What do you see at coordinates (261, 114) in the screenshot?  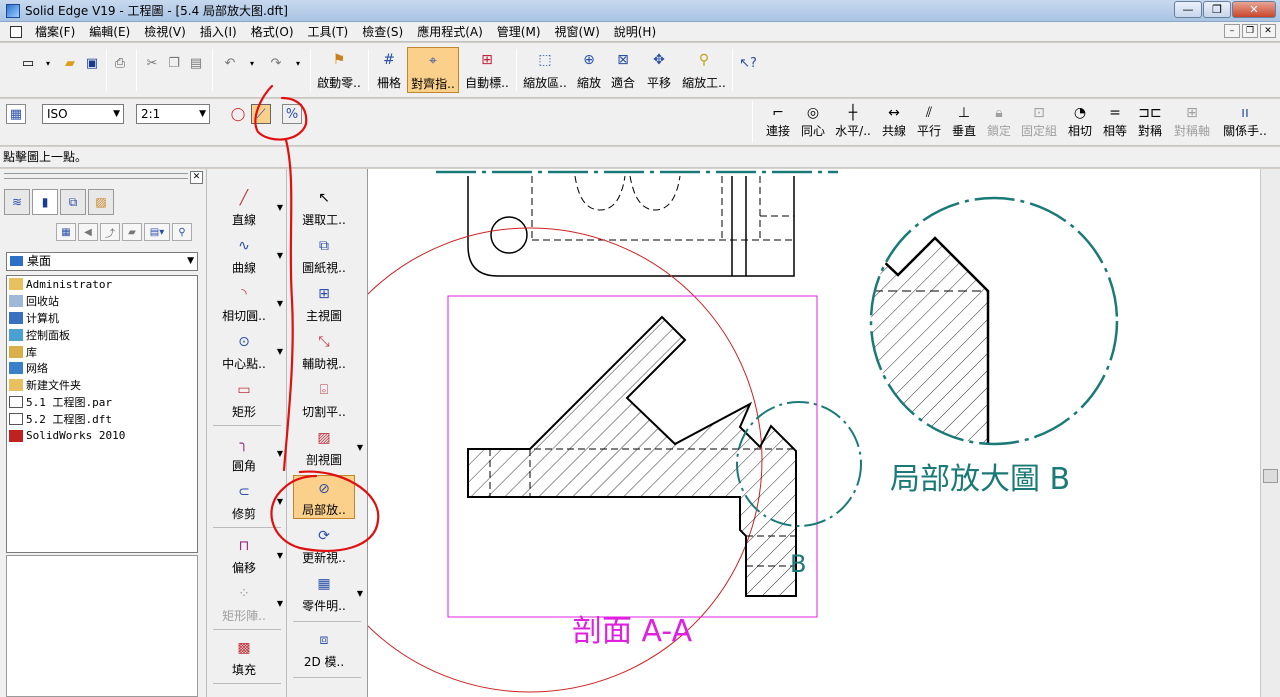 I see `detail-view-option-icon: ⟋` at bounding box center [261, 114].